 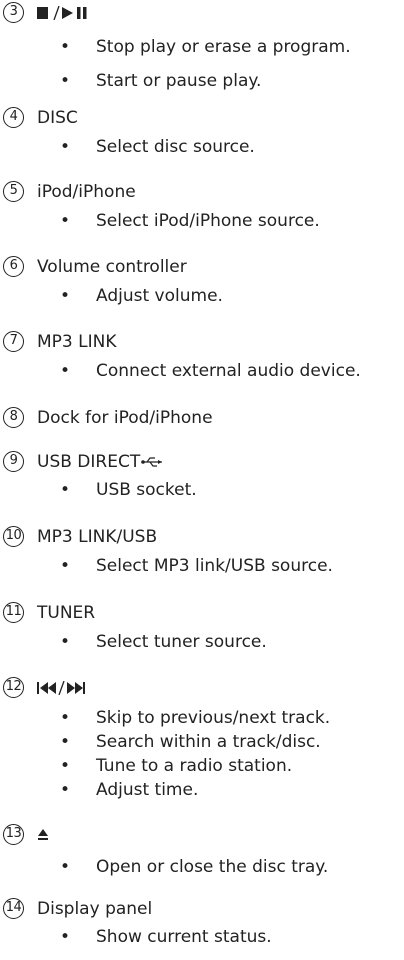 What do you see at coordinates (13, 191) in the screenshot?
I see `item-number: 5` at bounding box center [13, 191].